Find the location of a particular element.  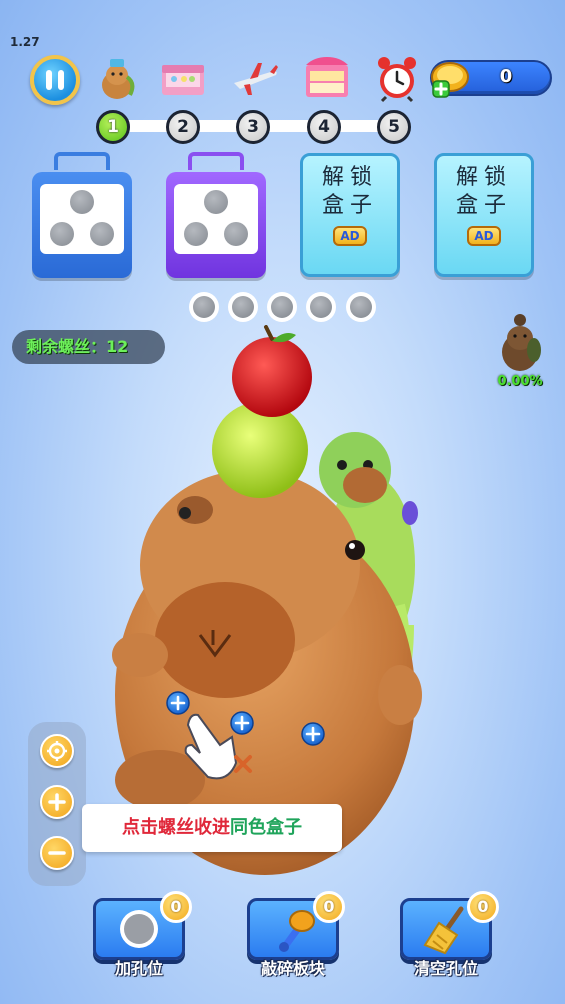

unlock-box-button-2: 解锁 盒子 AD is located at coordinates (484, 215).